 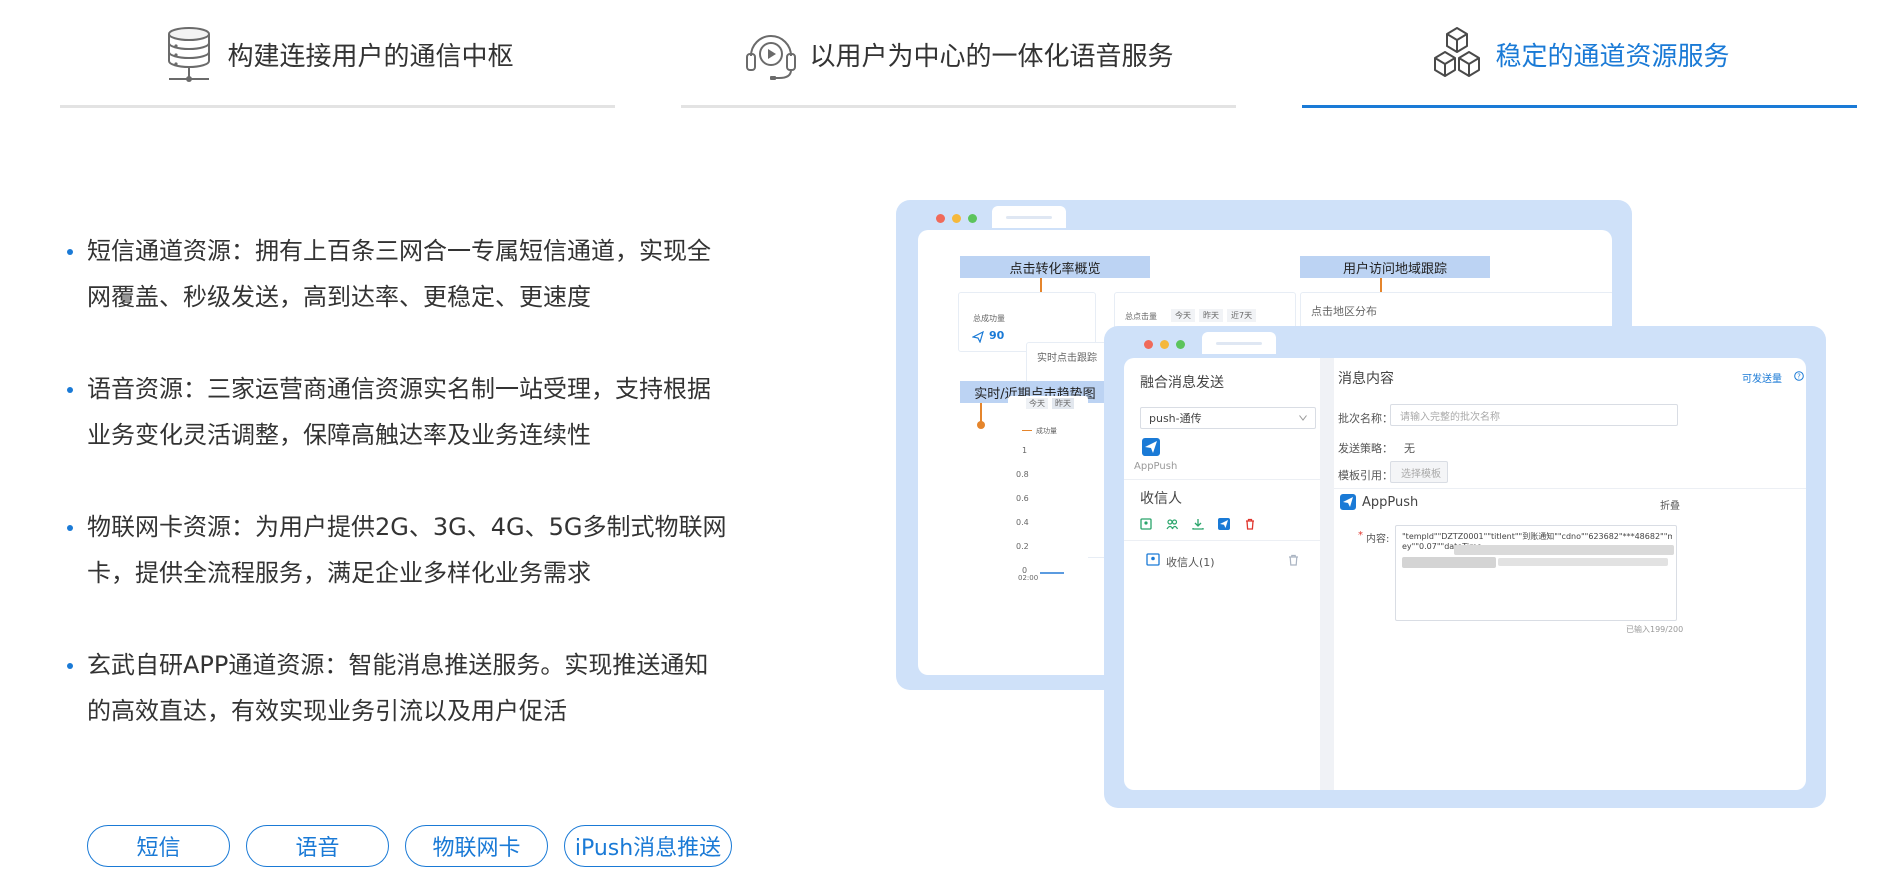 I want to click on download-icon, so click(x=1198, y=524).